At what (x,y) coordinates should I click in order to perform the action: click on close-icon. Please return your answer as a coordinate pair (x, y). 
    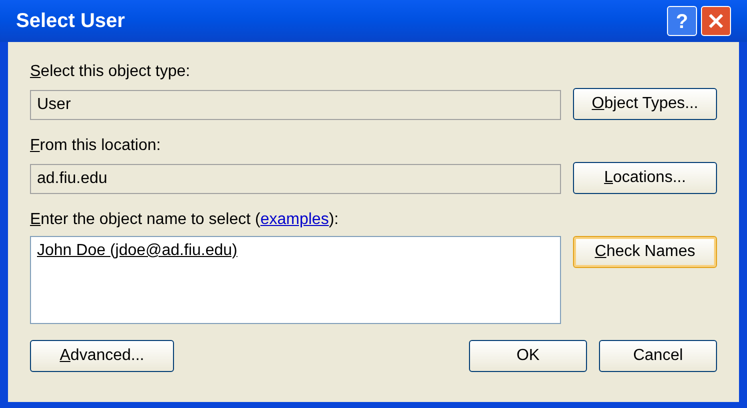
    Looking at the image, I should click on (716, 21).